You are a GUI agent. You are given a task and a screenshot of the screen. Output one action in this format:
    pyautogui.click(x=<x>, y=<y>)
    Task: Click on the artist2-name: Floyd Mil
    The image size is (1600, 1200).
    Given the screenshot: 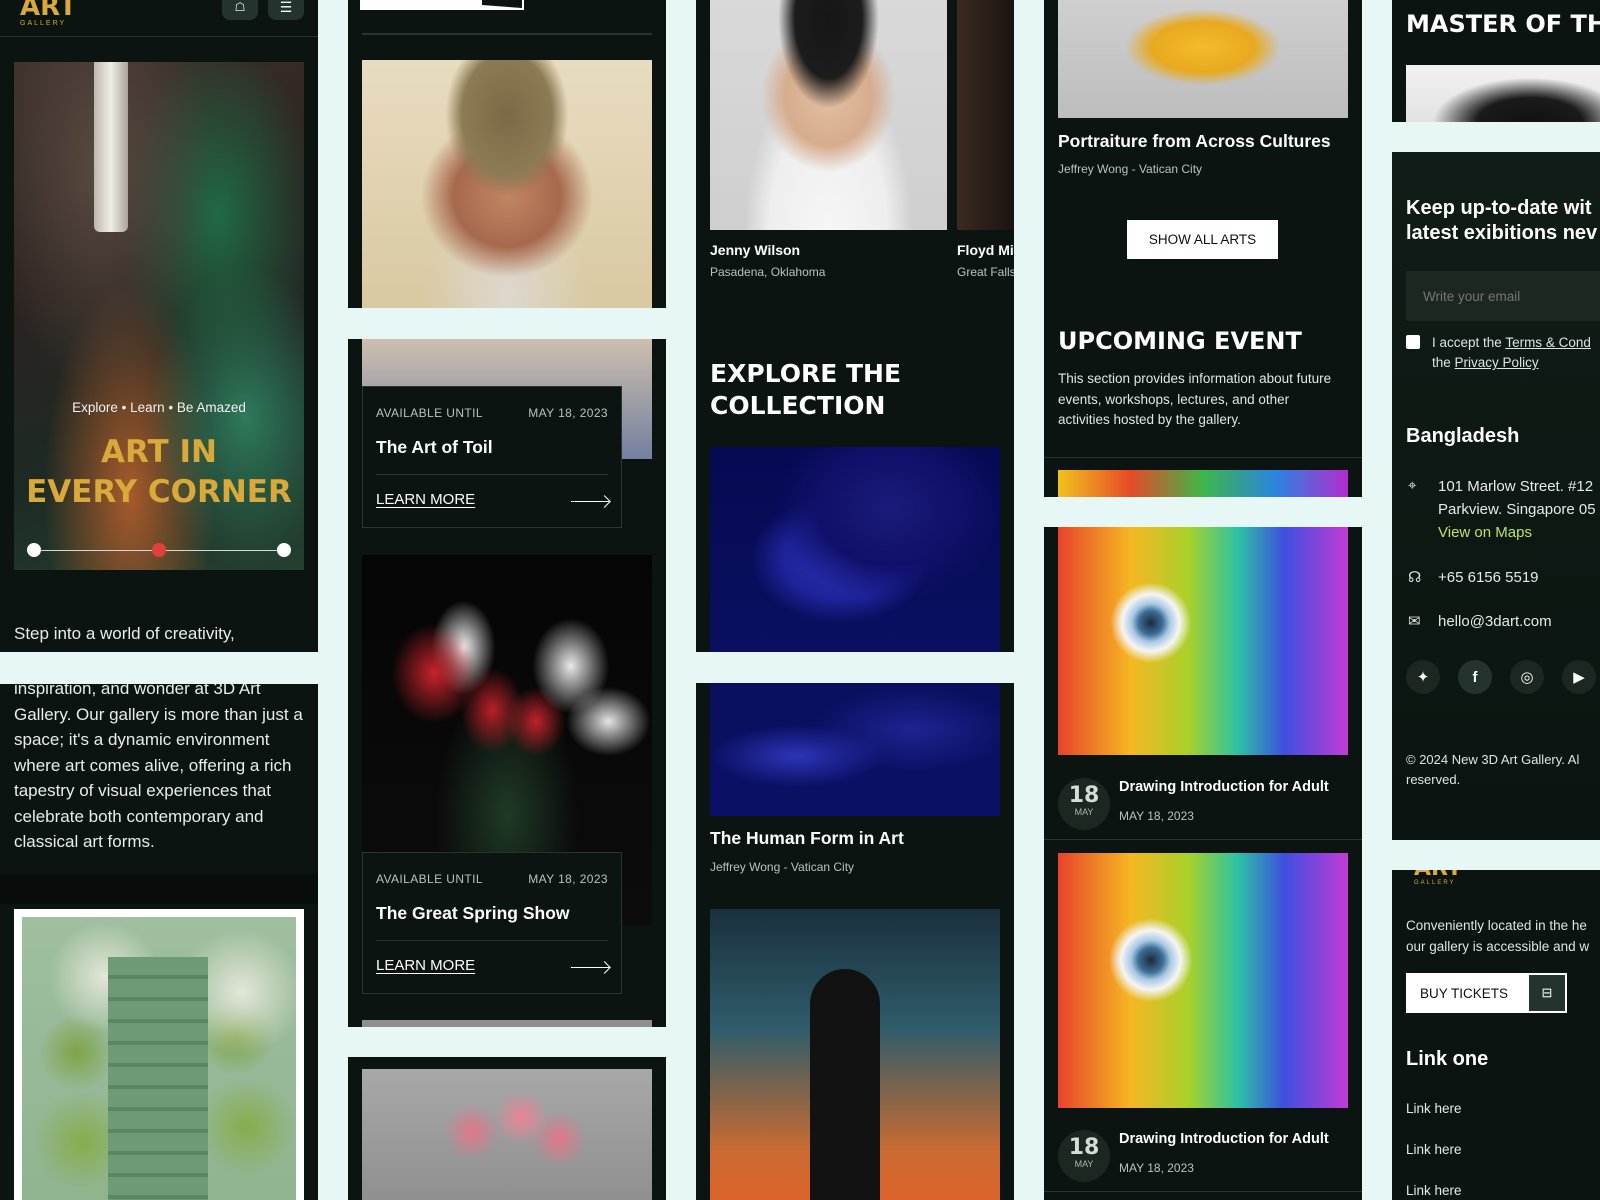 What is the action you would take?
    pyautogui.click(x=985, y=250)
    